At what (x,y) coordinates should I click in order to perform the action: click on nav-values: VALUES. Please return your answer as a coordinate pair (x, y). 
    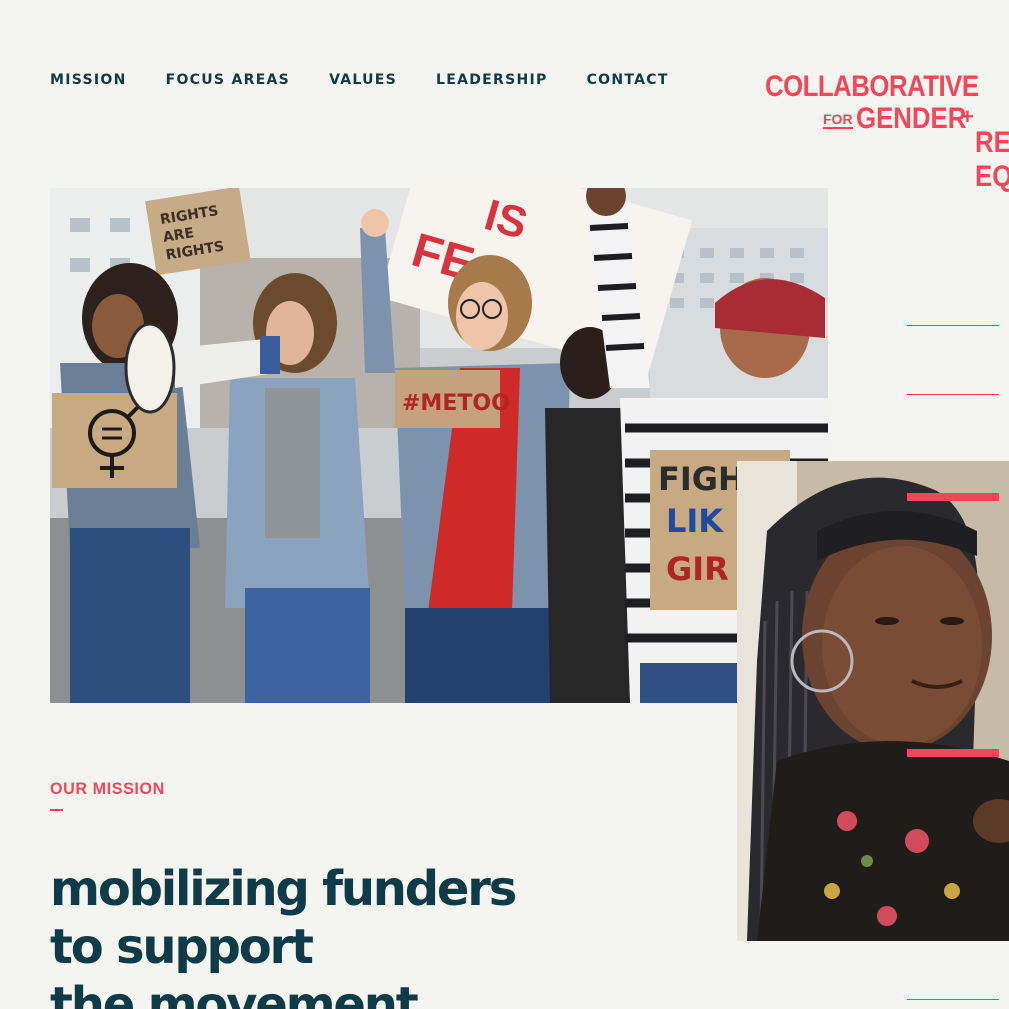
    Looking at the image, I should click on (363, 80).